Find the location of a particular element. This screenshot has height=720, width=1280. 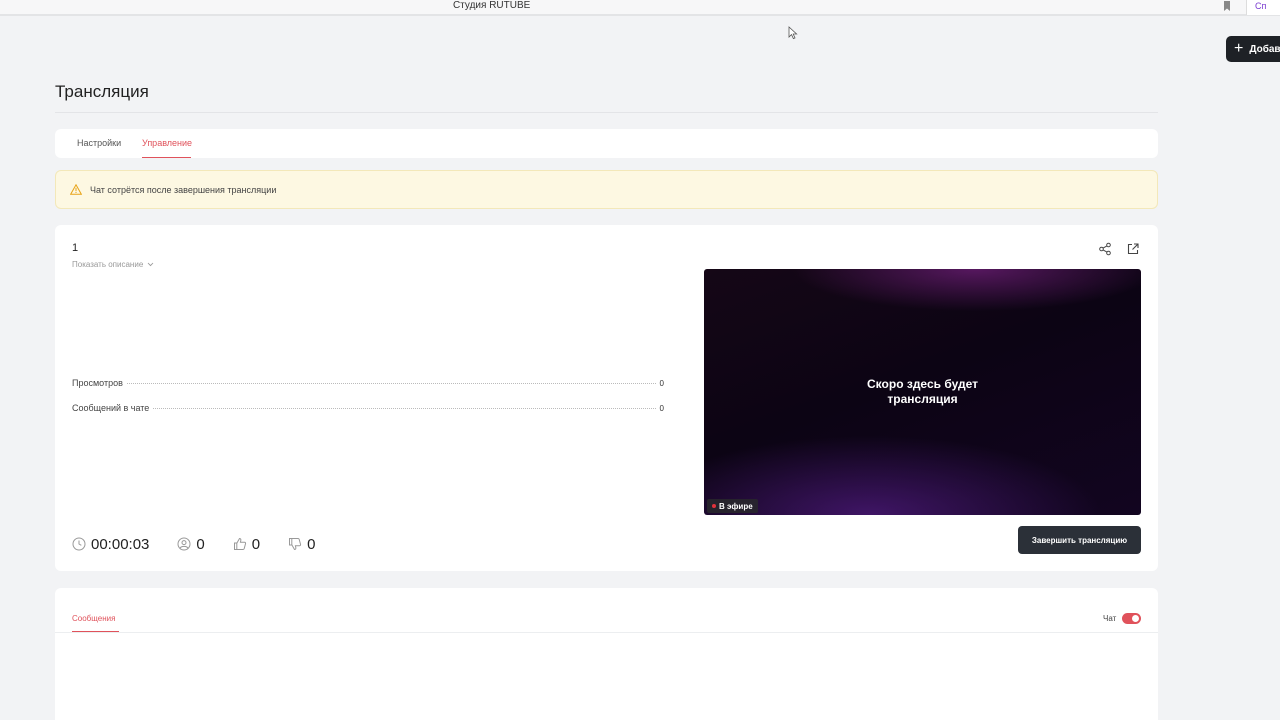

show-description-label: Показать описание is located at coordinates (108, 264).